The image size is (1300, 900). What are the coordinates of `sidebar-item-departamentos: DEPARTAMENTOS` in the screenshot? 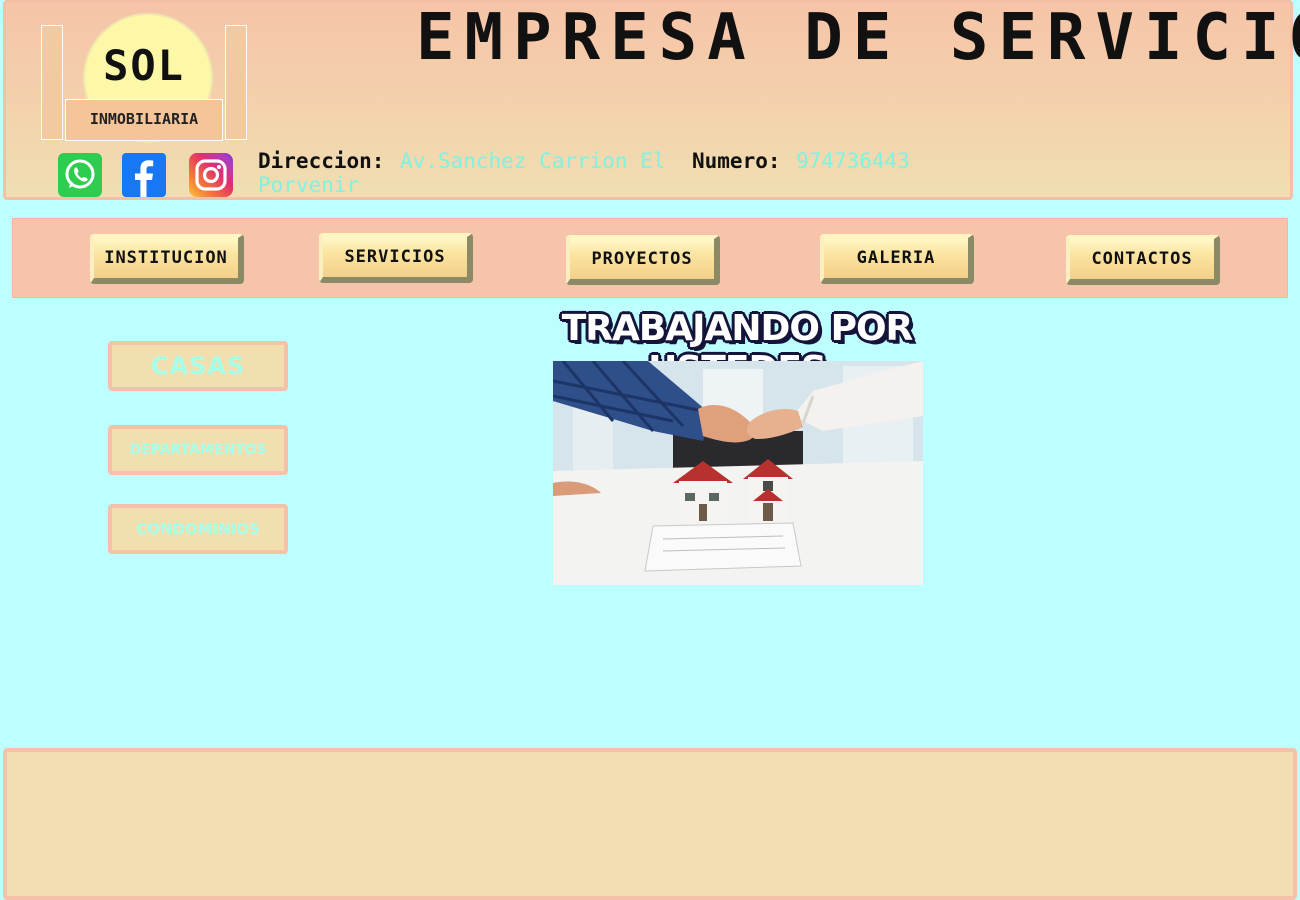 It's located at (198, 450).